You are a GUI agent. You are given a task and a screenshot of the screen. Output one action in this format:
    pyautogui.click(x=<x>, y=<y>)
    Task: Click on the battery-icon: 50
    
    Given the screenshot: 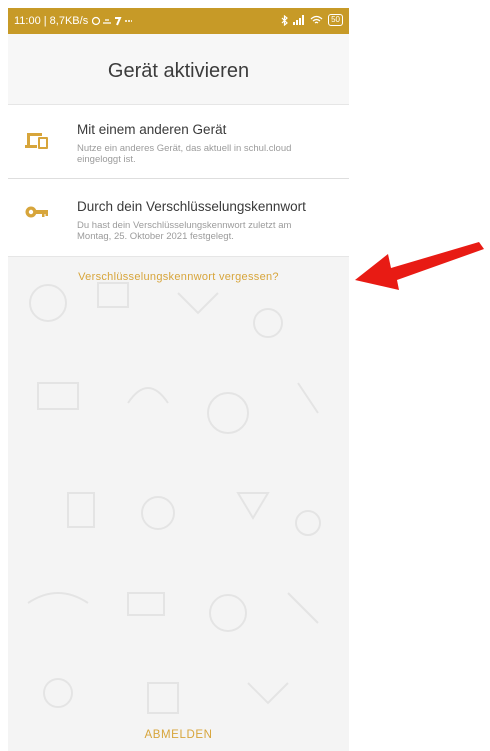 What is the action you would take?
    pyautogui.click(x=335, y=20)
    